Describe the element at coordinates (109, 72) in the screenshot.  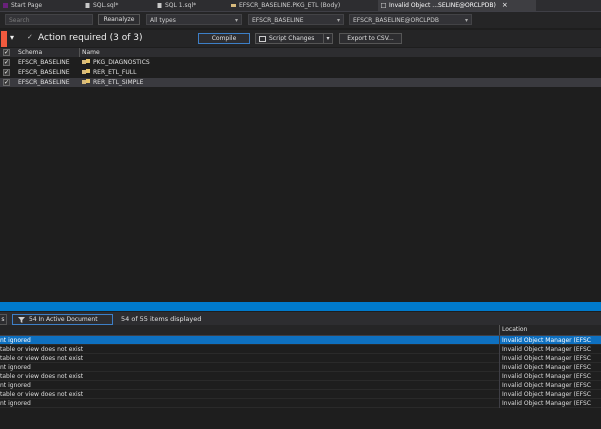
I see `name-cell: RER_ETL_FULL` at that location.